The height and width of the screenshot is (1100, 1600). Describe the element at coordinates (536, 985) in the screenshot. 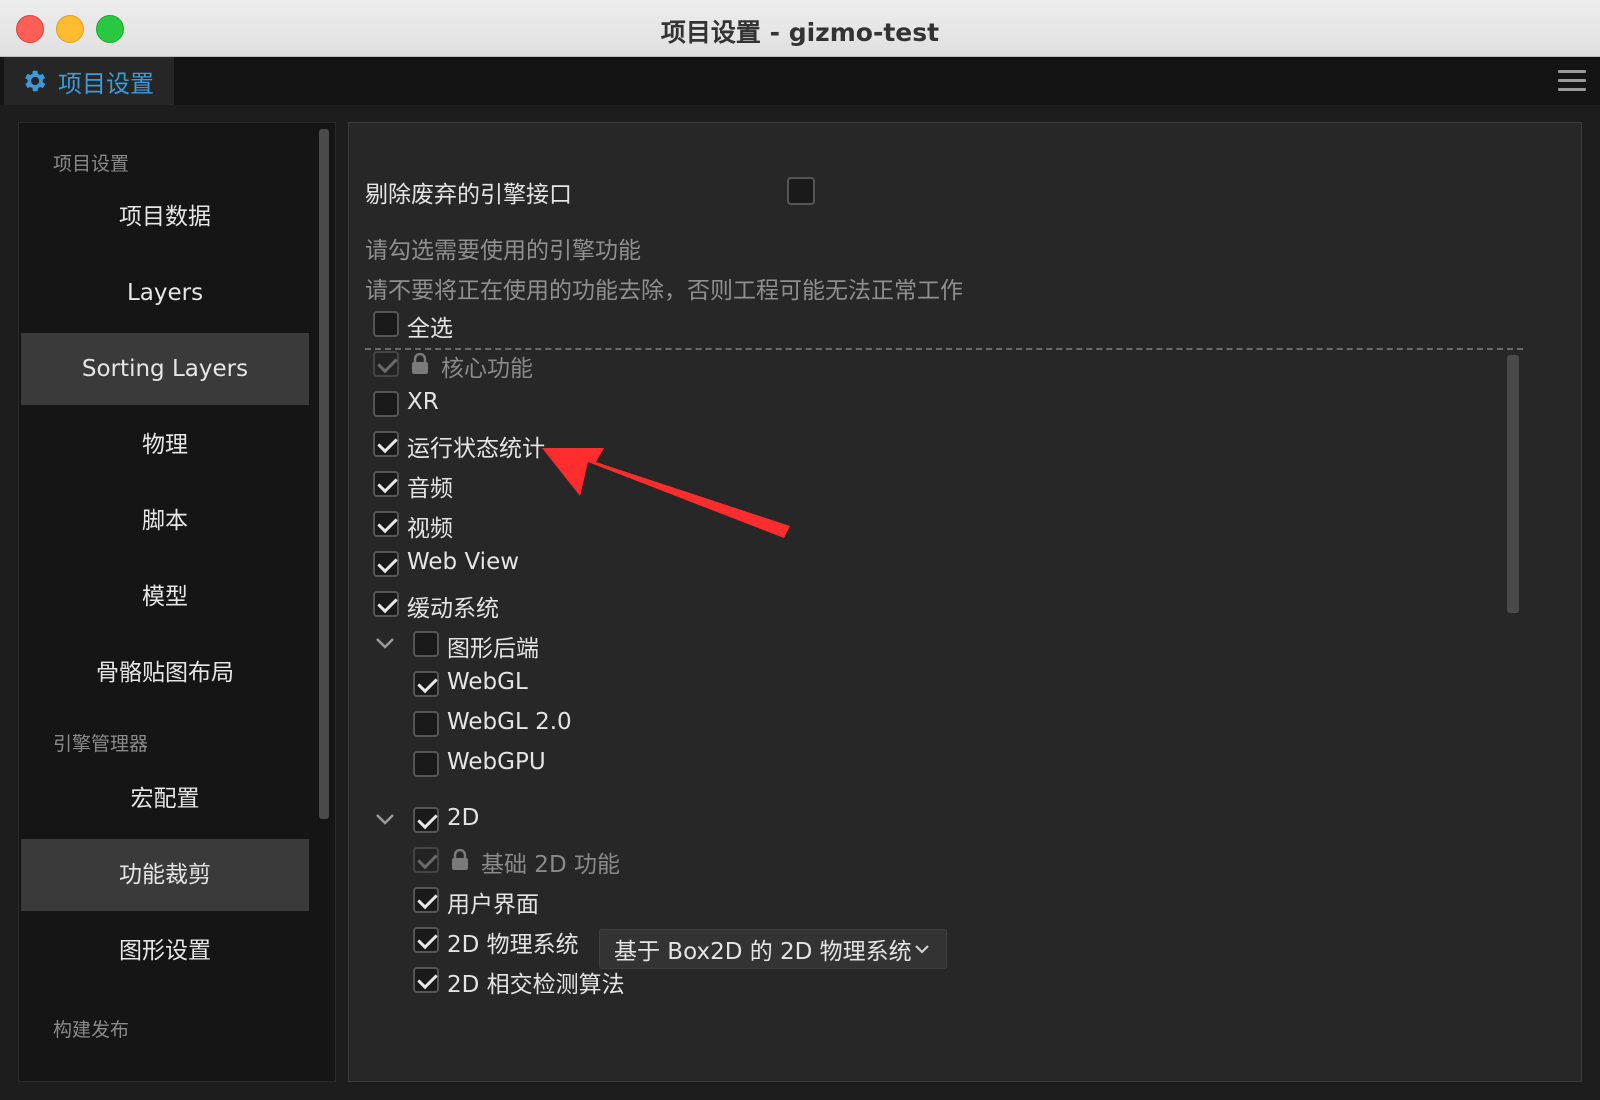

I see `intersection2d-label: 2D 相交检测算法` at that location.